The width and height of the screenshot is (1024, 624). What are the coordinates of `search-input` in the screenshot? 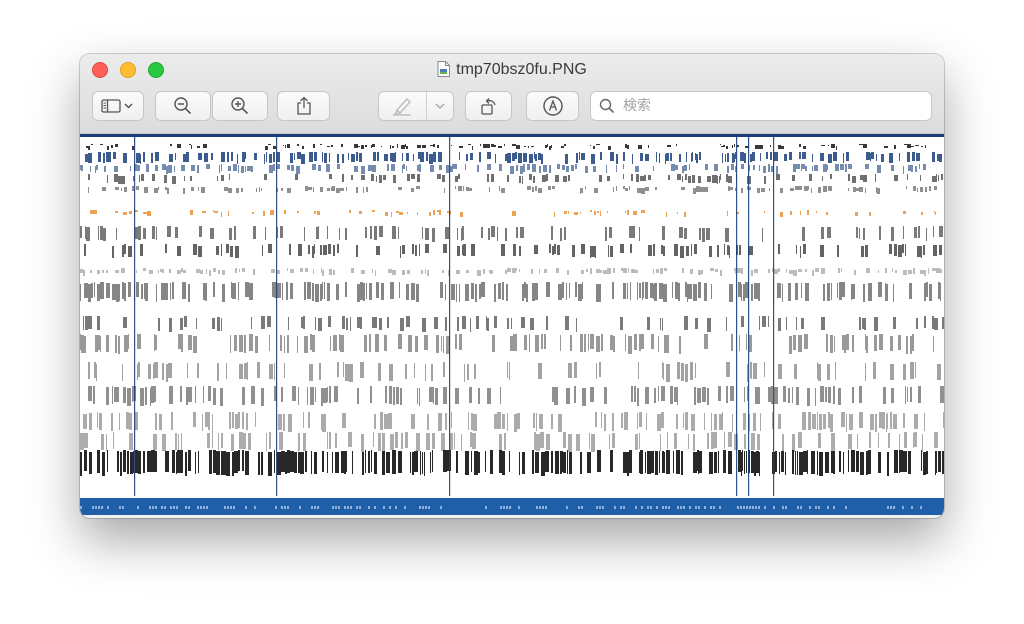 It's located at (773, 106).